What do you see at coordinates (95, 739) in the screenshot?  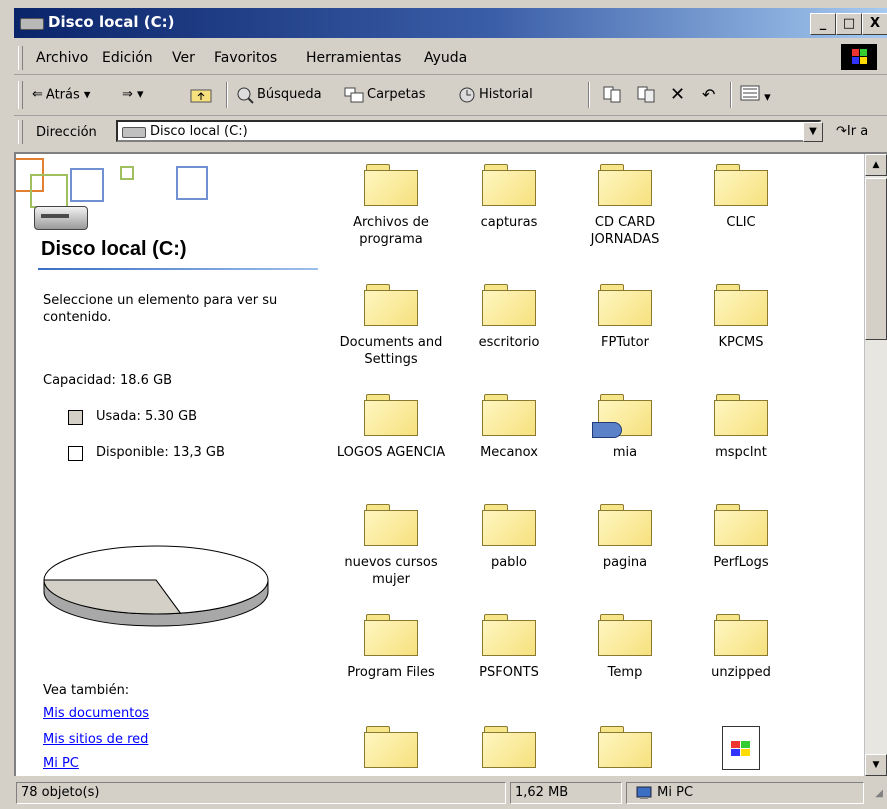 I see `link-my-network-places: Mis sitios de red` at bounding box center [95, 739].